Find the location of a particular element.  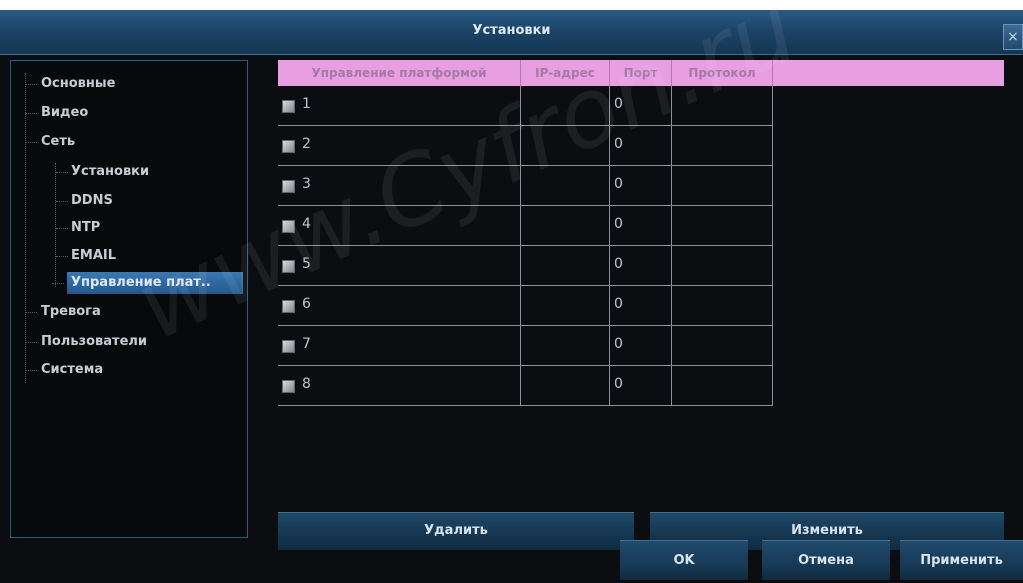

table-row: 50 is located at coordinates (525, 266).